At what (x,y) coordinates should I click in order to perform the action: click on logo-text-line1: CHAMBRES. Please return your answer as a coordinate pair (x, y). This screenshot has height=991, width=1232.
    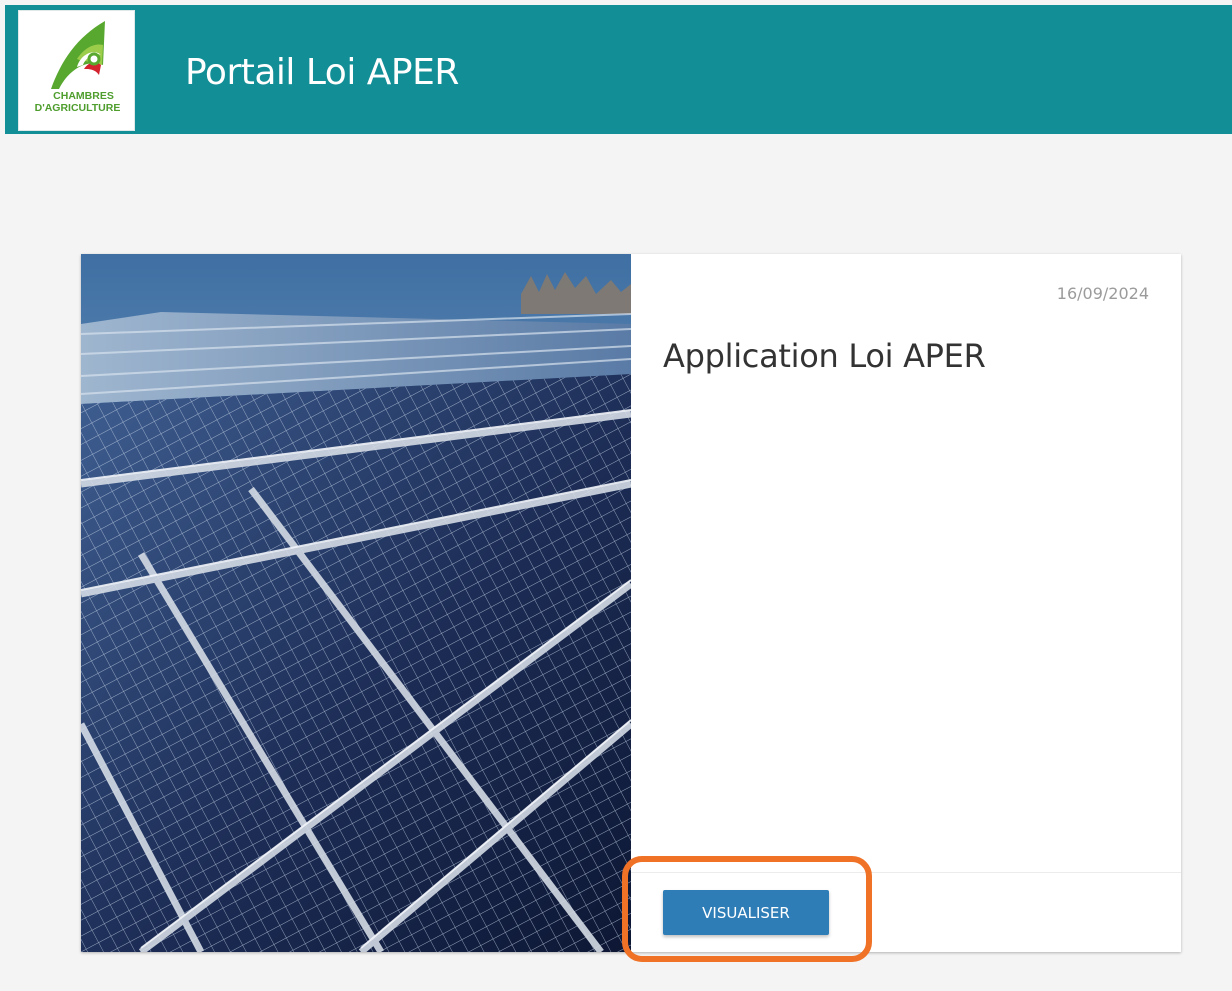
    Looking at the image, I should click on (83, 96).